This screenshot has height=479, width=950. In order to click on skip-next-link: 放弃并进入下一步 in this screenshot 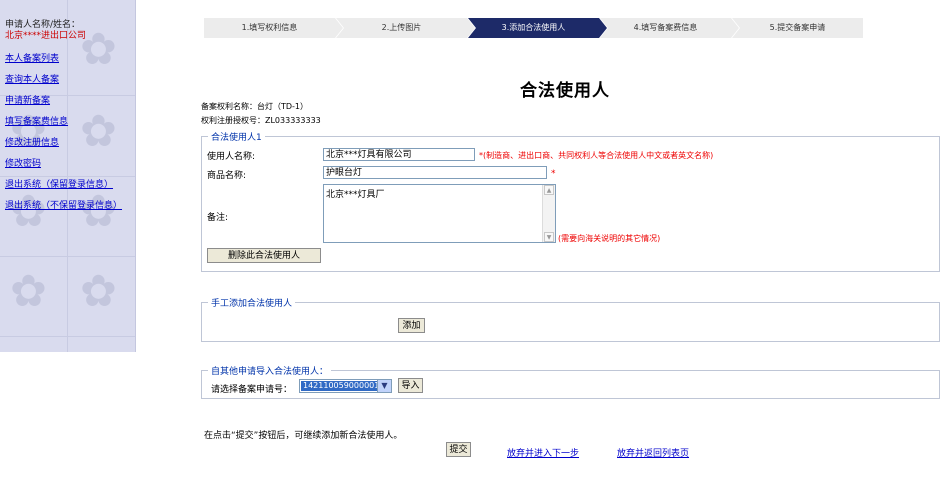, I will do `click(543, 452)`.